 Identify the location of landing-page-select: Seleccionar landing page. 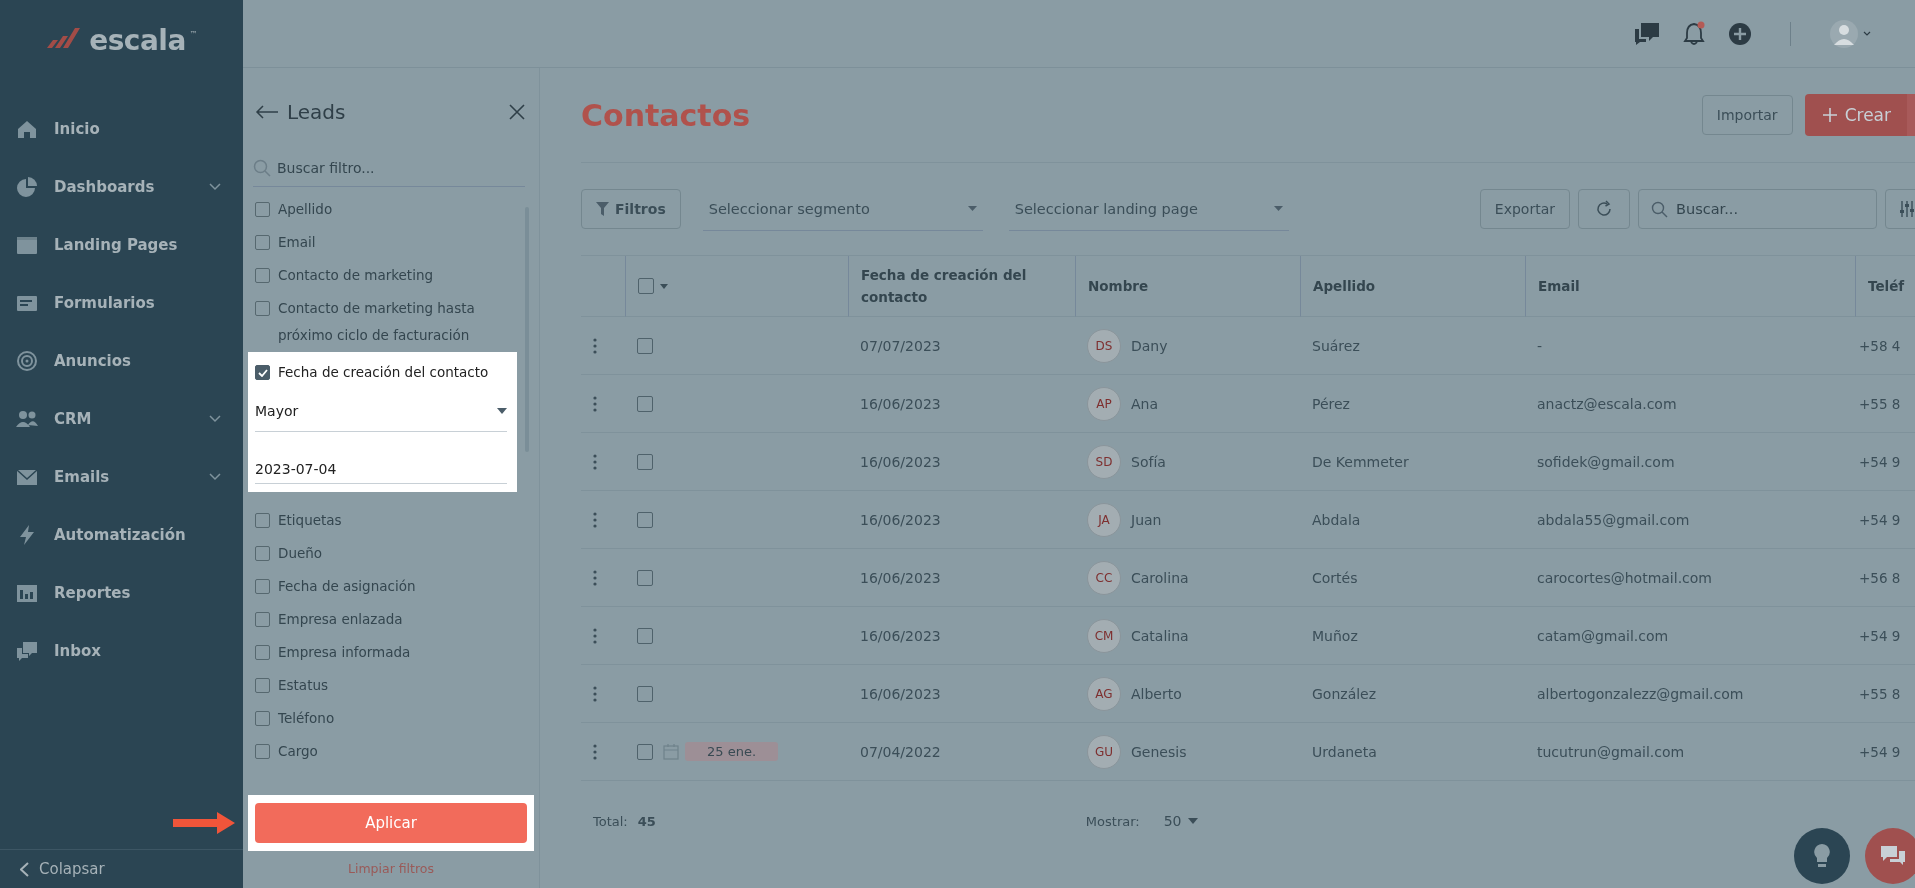
(1148, 209).